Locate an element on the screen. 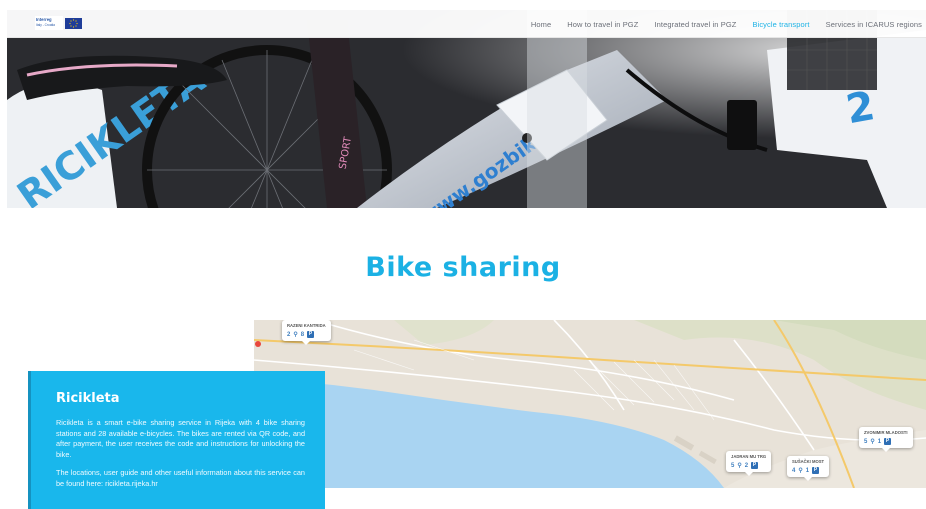 This screenshot has height=509, width=926. station-counts: 5 ⚲ 2P is located at coordinates (748, 465).